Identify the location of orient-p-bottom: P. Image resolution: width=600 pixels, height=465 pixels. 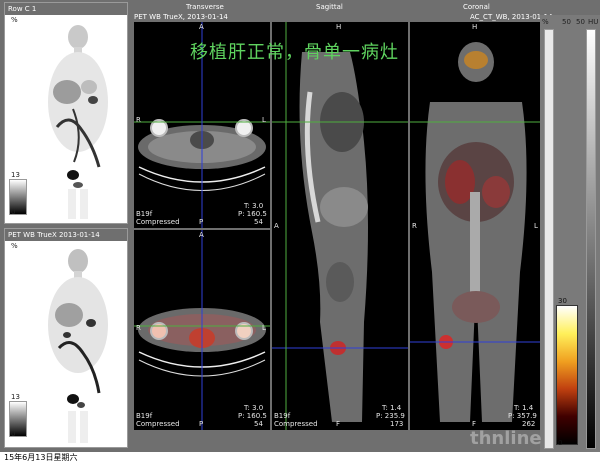
(201, 424).